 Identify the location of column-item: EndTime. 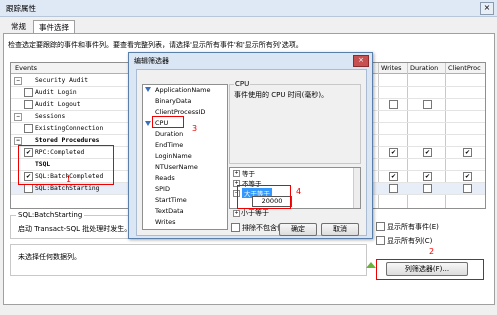
(169, 145).